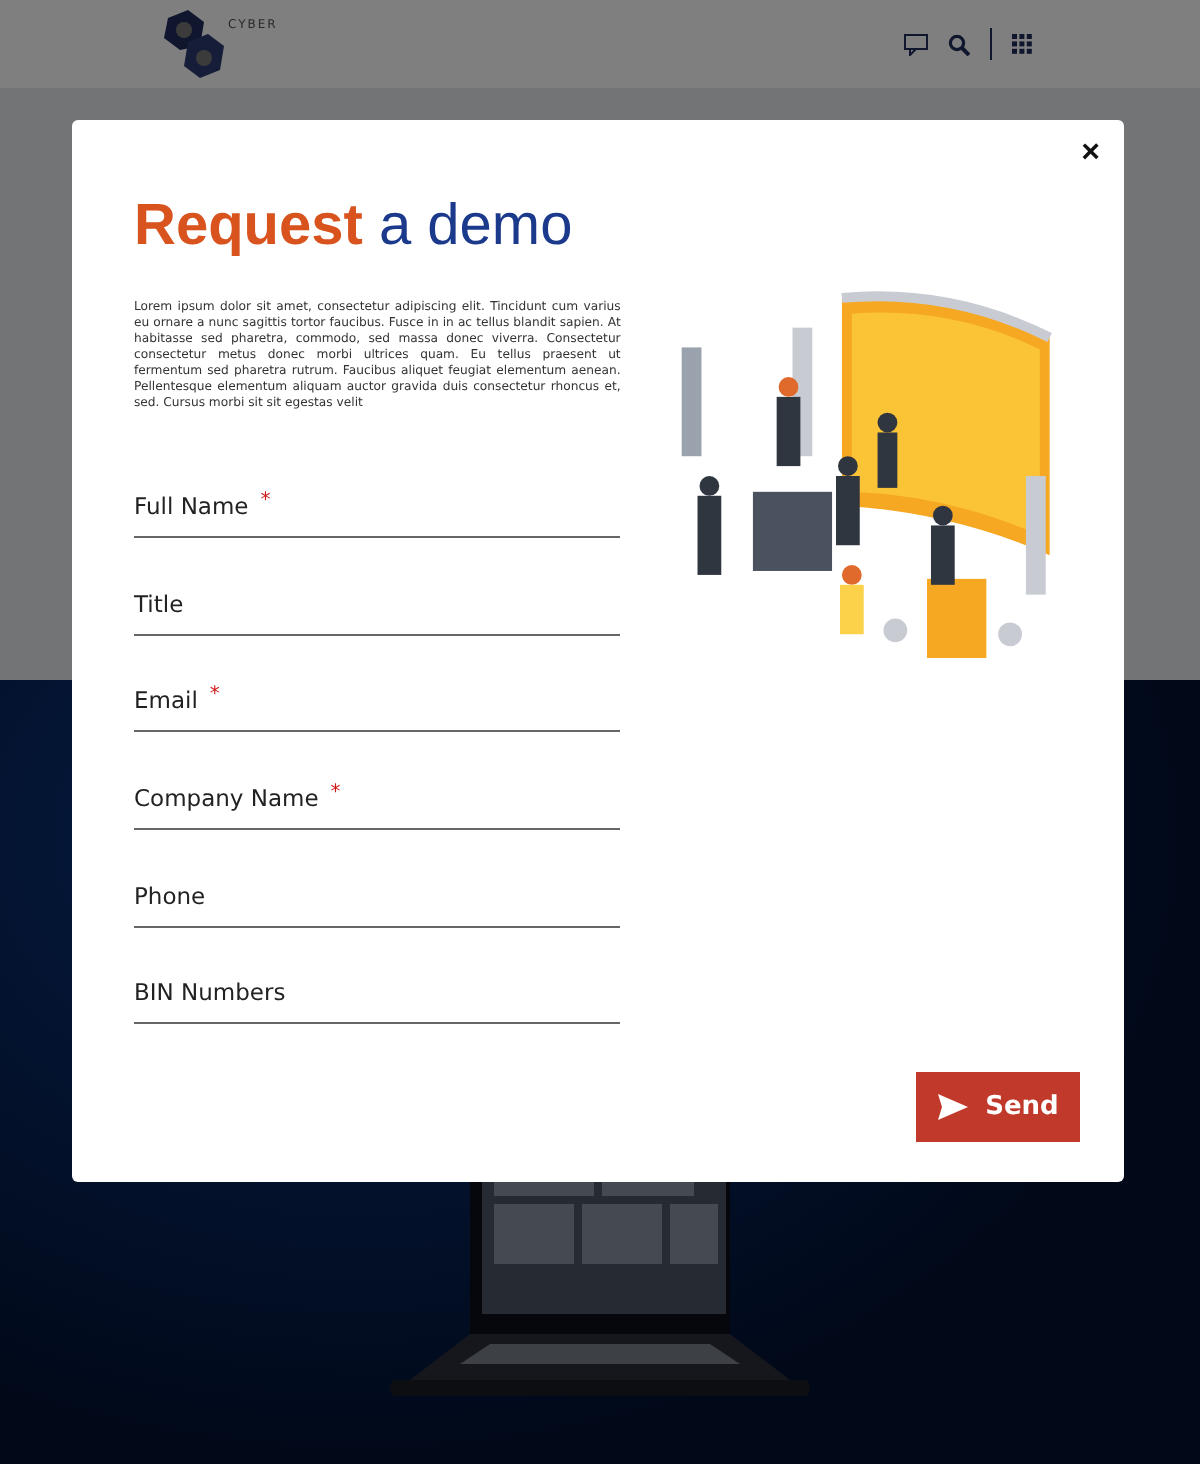  Describe the element at coordinates (1022, 44) in the screenshot. I see `grid-menu-icon` at that location.